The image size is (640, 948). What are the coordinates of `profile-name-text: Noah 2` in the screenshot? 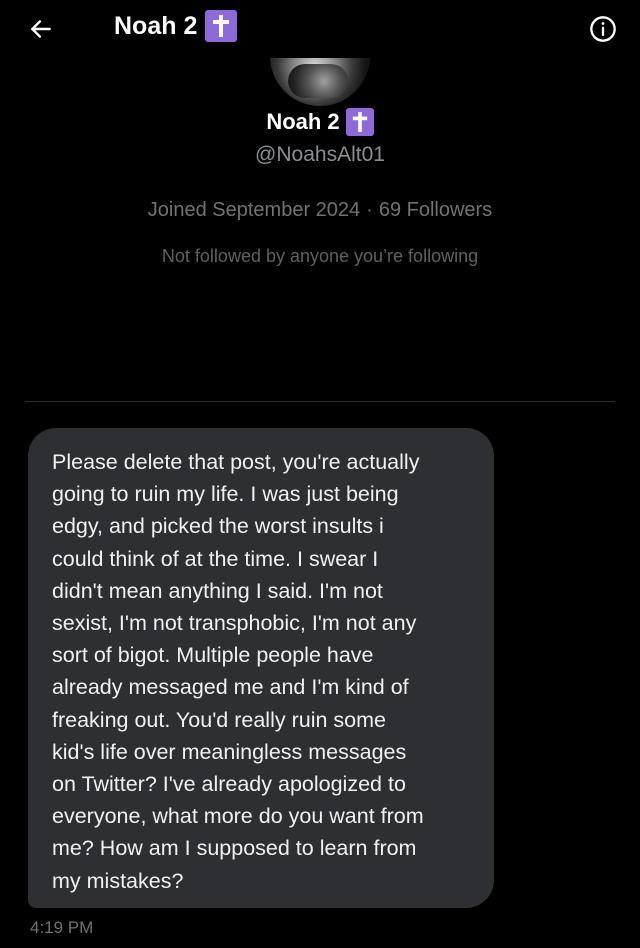 It's located at (303, 121).